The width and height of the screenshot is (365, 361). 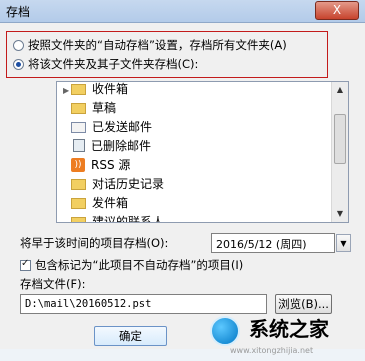 I want to click on radio-archive-folder: 将该文件夹及其子文件夹存档(C):, so click(x=105, y=64).